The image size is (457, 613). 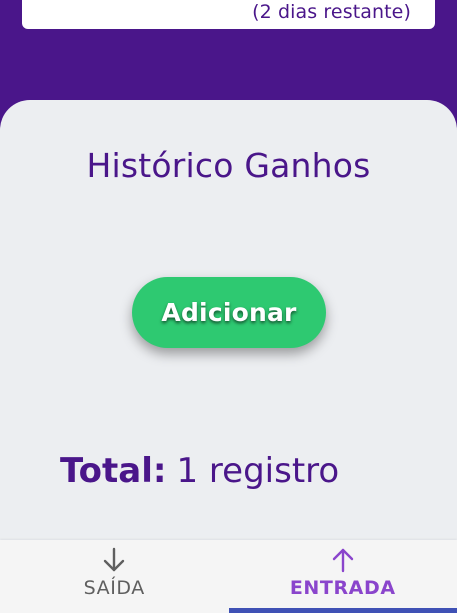 I want to click on total-summary: Total: 1 registro, so click(x=199, y=471).